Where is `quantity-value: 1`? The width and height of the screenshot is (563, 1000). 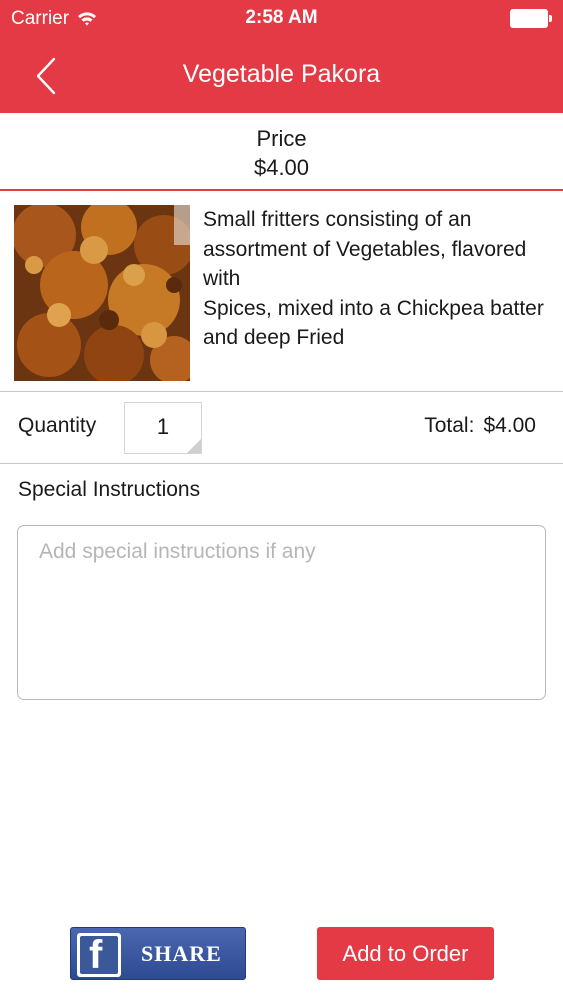 quantity-value: 1 is located at coordinates (163, 426).